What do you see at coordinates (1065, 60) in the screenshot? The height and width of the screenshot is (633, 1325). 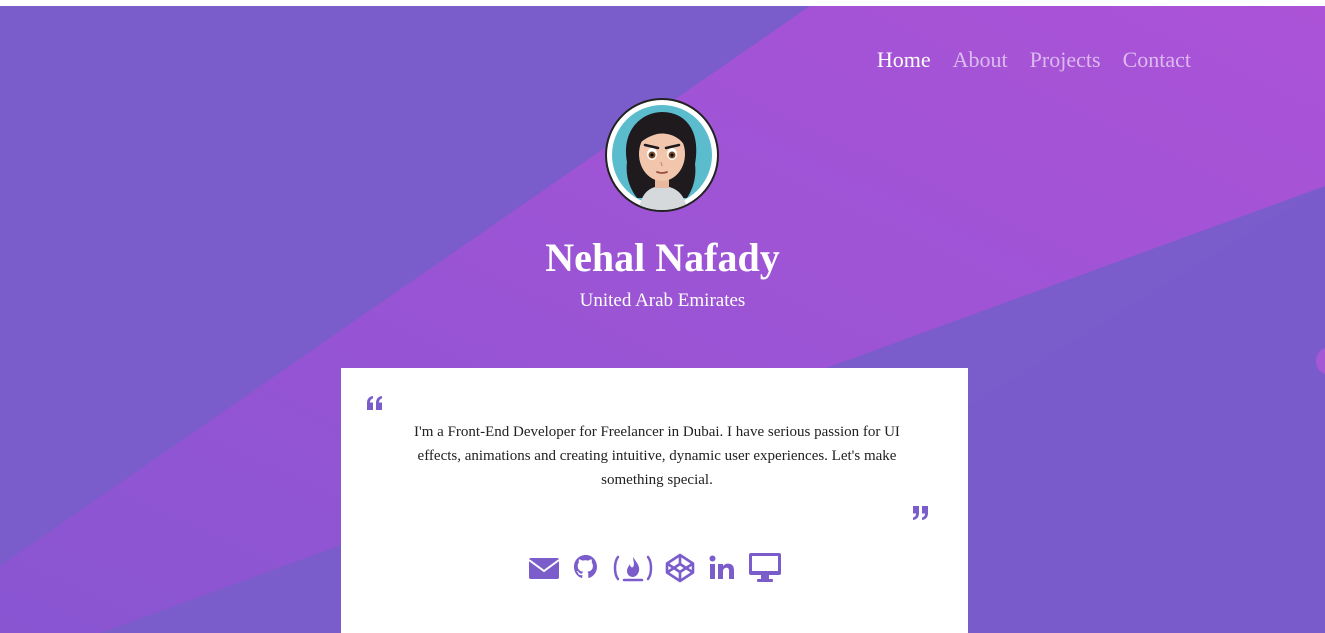 I see `nav-projects-link: Projects` at bounding box center [1065, 60].